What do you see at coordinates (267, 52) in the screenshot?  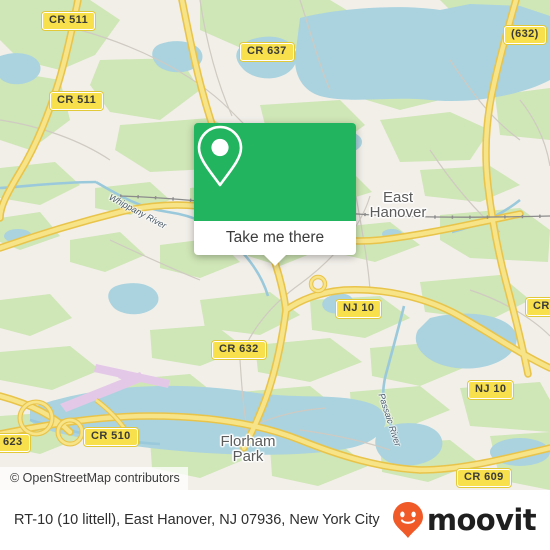 I see `road-shield: CR 637` at bounding box center [267, 52].